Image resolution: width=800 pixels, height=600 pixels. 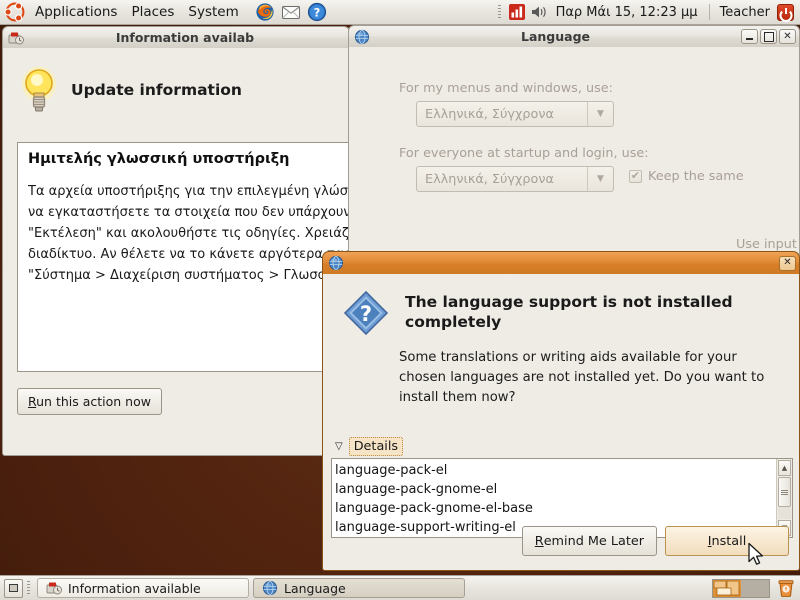 What do you see at coordinates (76, 12) in the screenshot?
I see `menu-applications: Applications` at bounding box center [76, 12].